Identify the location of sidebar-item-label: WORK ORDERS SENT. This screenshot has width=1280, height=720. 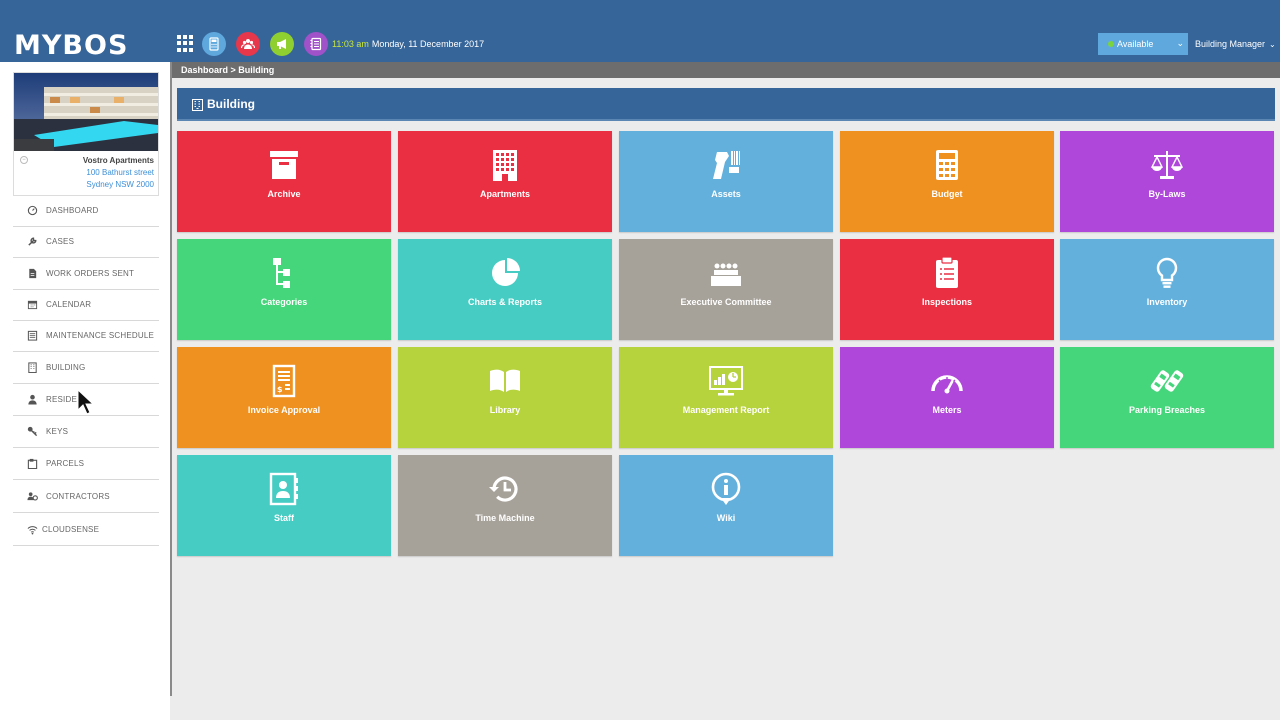
(90, 273).